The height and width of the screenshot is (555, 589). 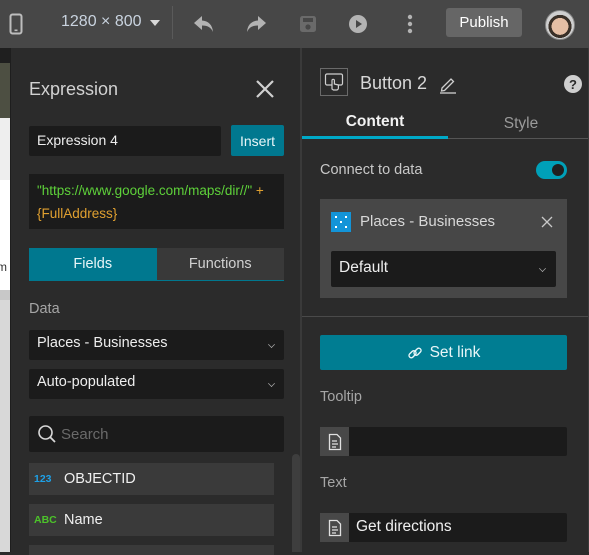 I want to click on text-value: Get directions, so click(x=404, y=526).